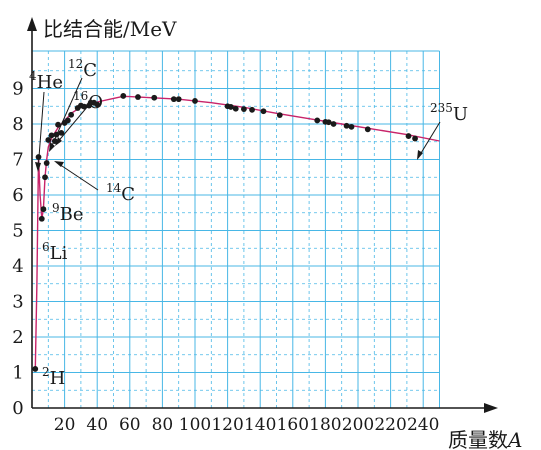 This screenshot has width=541, height=450. I want to click on x-tick-label: 60, so click(130, 425).